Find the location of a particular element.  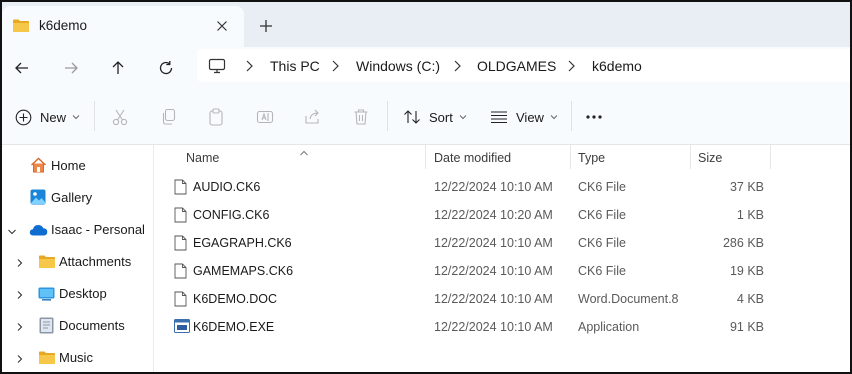

delete-button is located at coordinates (361, 117).